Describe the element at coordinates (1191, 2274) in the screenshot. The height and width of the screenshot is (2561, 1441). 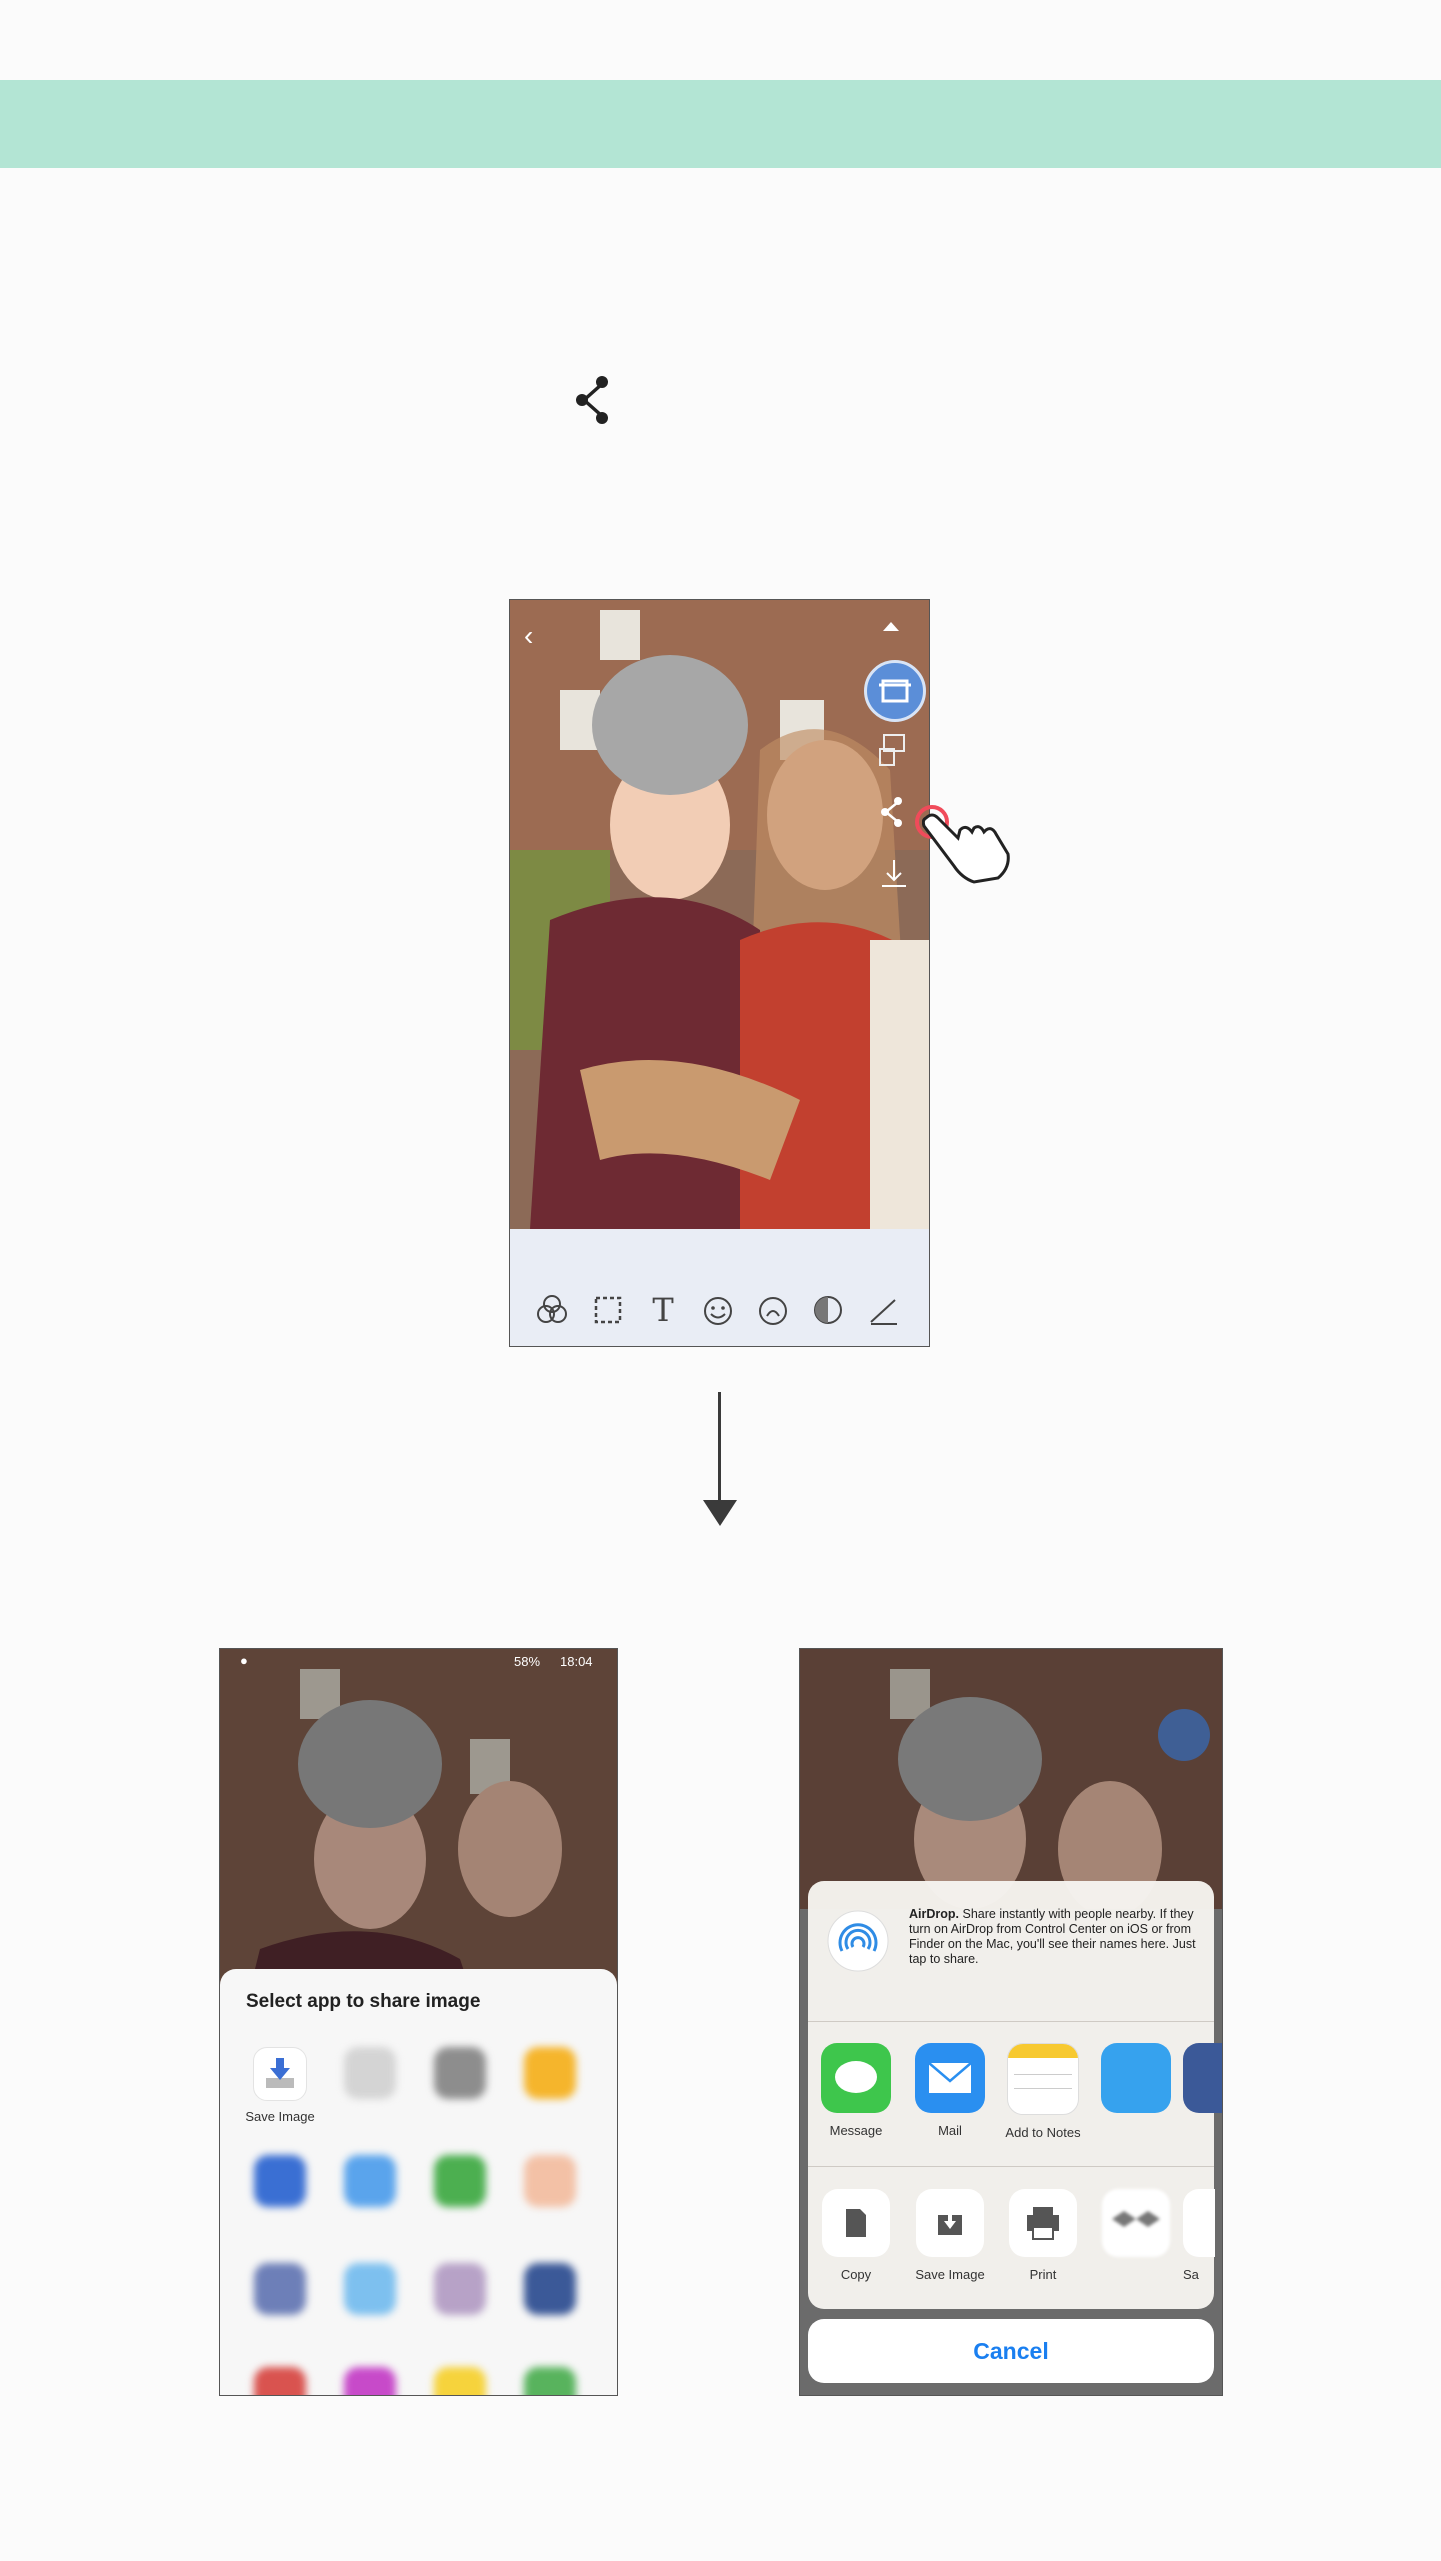
I see `action-label-partial: Sa` at that location.